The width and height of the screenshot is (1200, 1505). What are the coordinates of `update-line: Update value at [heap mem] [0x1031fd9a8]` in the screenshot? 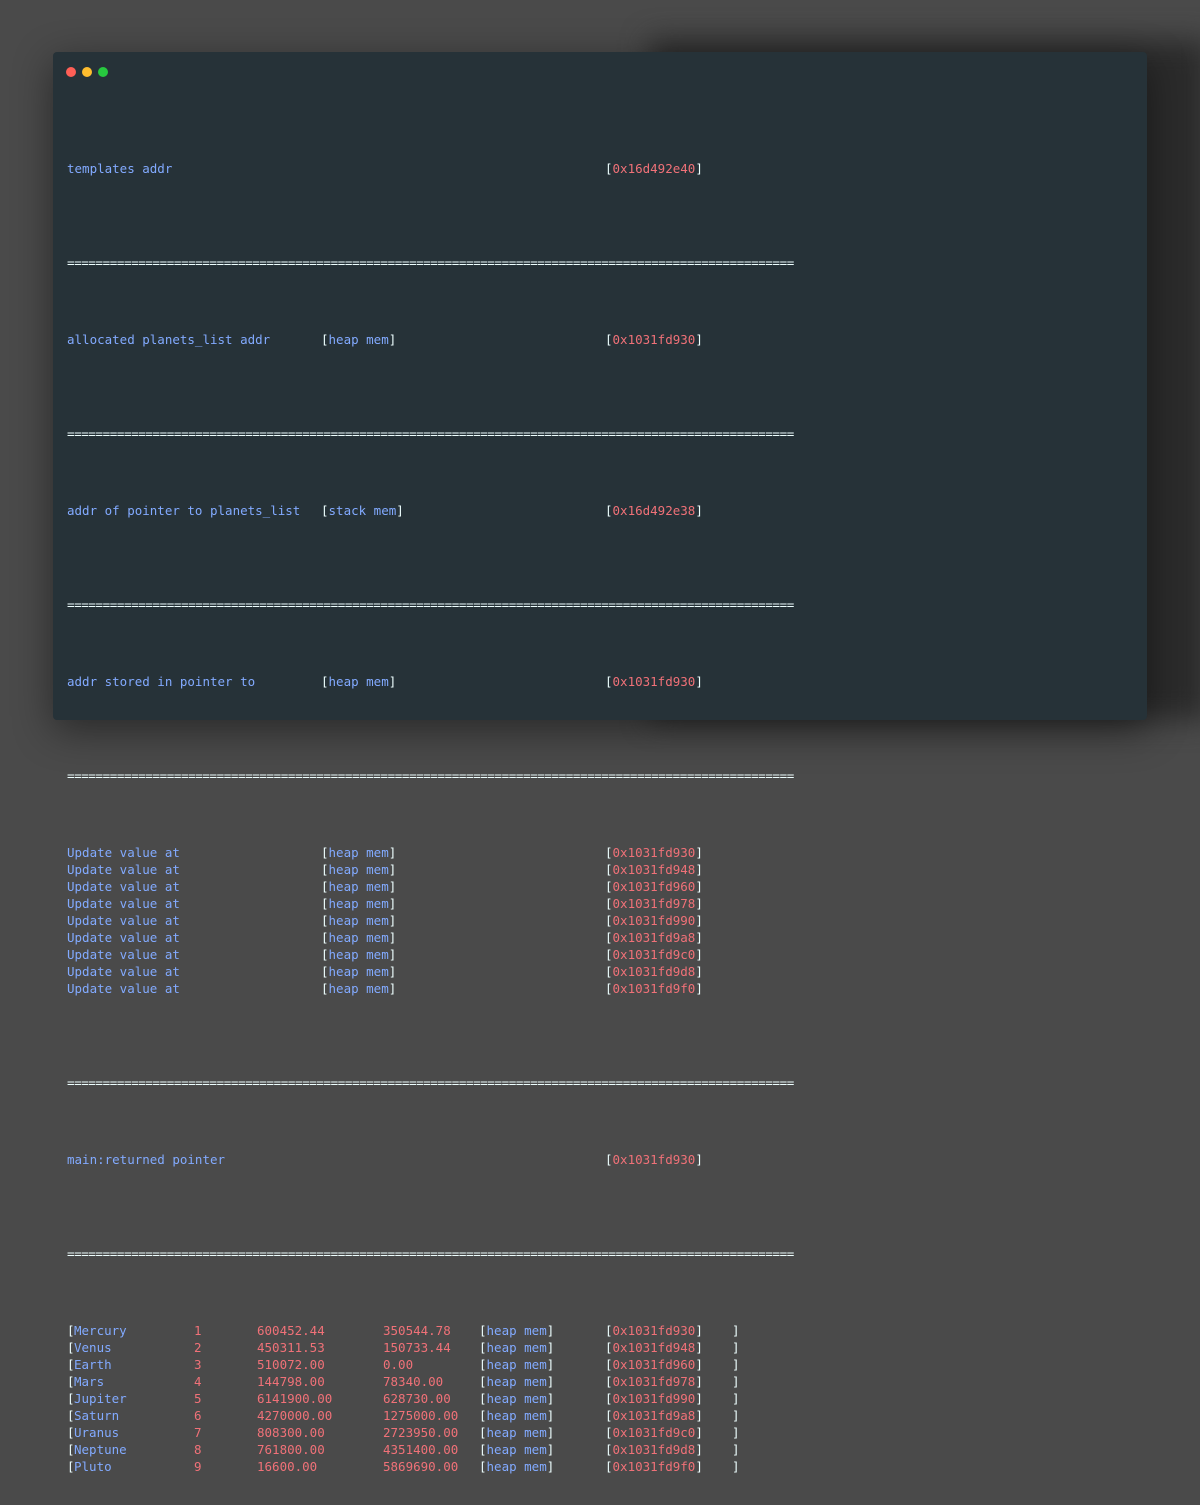 It's located at (602, 937).